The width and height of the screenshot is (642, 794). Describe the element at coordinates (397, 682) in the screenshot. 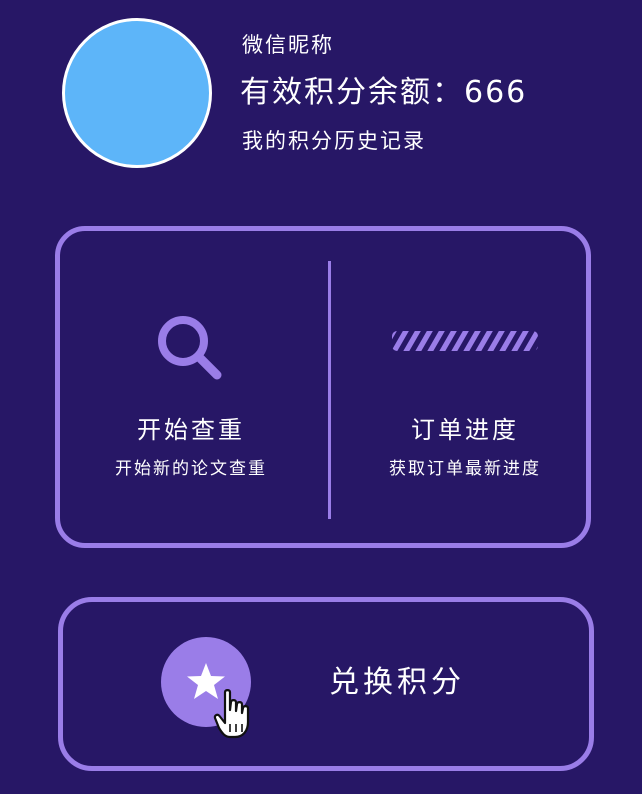

I see `exchange-points-label: 兑换积分` at that location.